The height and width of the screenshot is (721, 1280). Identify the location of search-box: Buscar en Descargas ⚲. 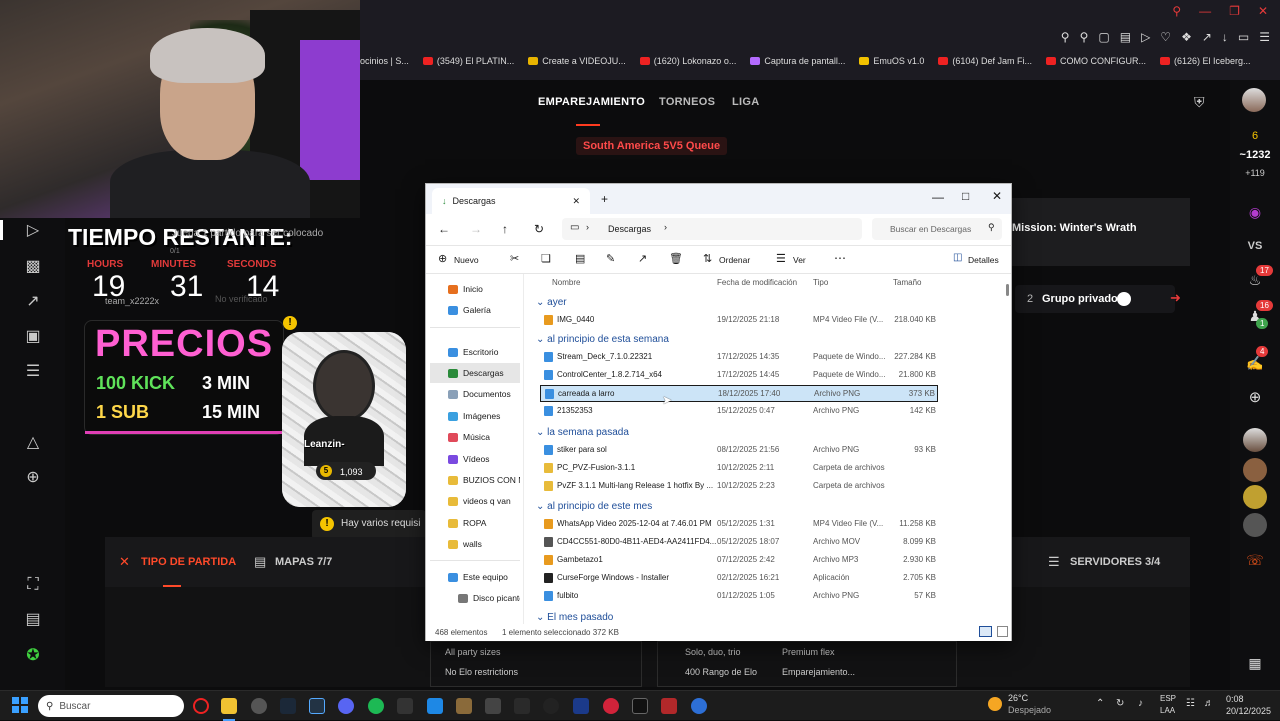
(937, 229).